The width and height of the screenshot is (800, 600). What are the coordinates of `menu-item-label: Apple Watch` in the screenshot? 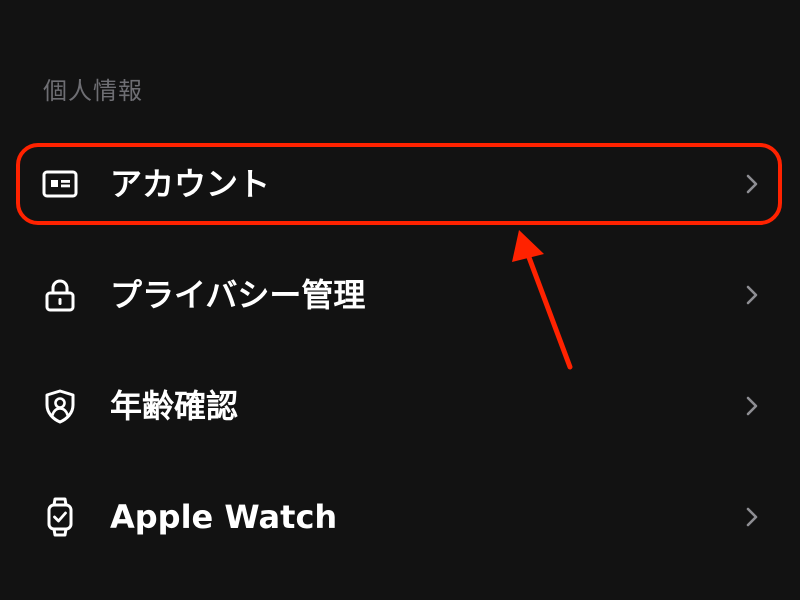 It's located at (224, 517).